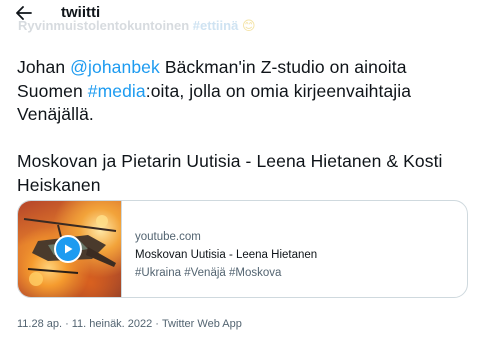  What do you see at coordinates (81, 12) in the screenshot?
I see `page-title: twiitti` at bounding box center [81, 12].